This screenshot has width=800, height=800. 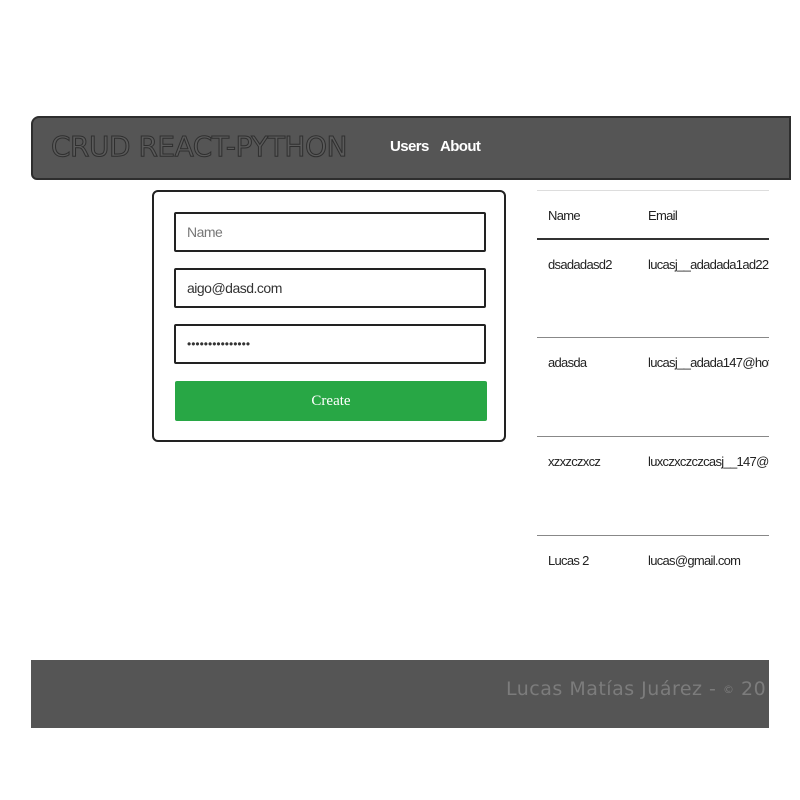 I want to click on create-button: Create, so click(x=331, y=401).